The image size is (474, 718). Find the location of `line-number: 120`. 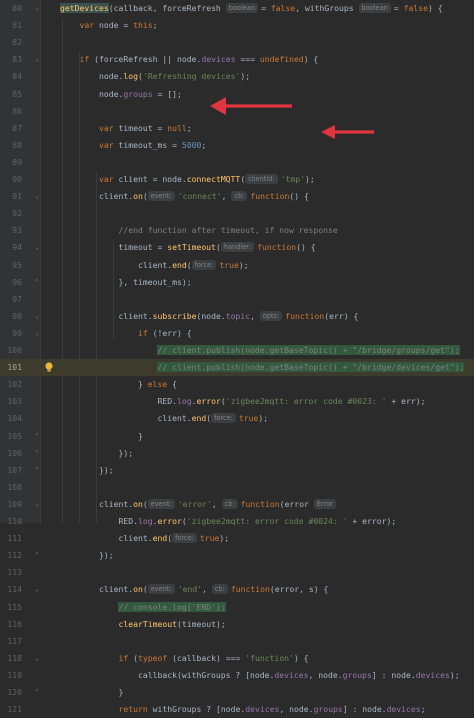

line-number: 120 is located at coordinates (14, 692).